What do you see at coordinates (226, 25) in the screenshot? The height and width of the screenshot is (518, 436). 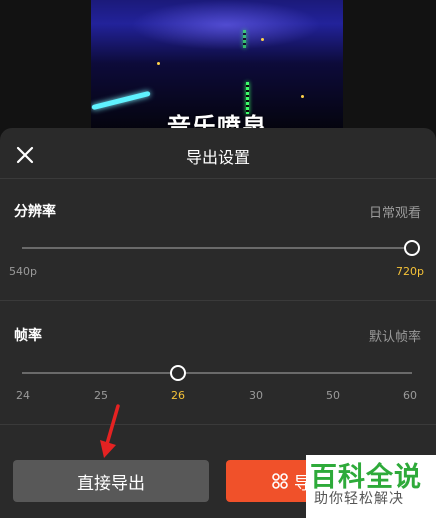 I see `stage-light-glow` at bounding box center [226, 25].